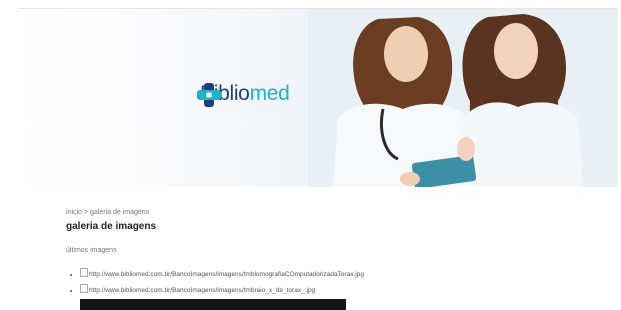 The height and width of the screenshot is (310, 621). What do you see at coordinates (111, 226) in the screenshot?
I see `page-title: galeria de imagens` at bounding box center [111, 226].